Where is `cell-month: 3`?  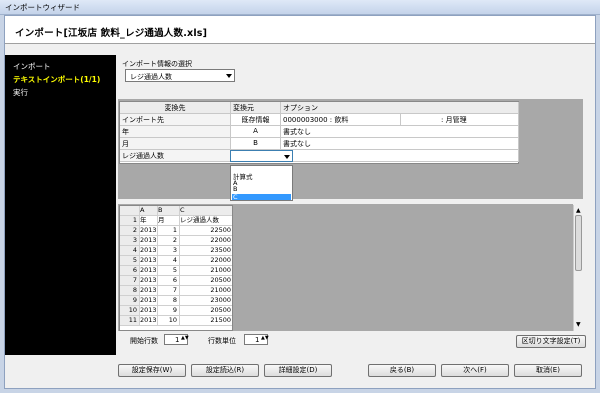 cell-month: 3 is located at coordinates (169, 251).